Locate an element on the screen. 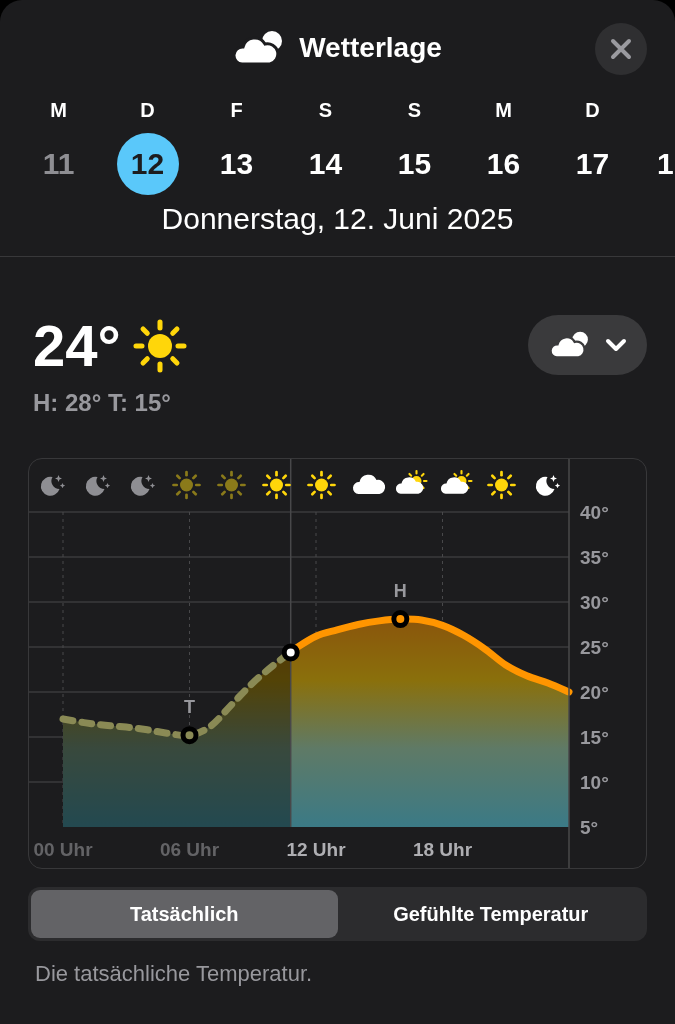  cloud-icon is located at coordinates (569, 345).